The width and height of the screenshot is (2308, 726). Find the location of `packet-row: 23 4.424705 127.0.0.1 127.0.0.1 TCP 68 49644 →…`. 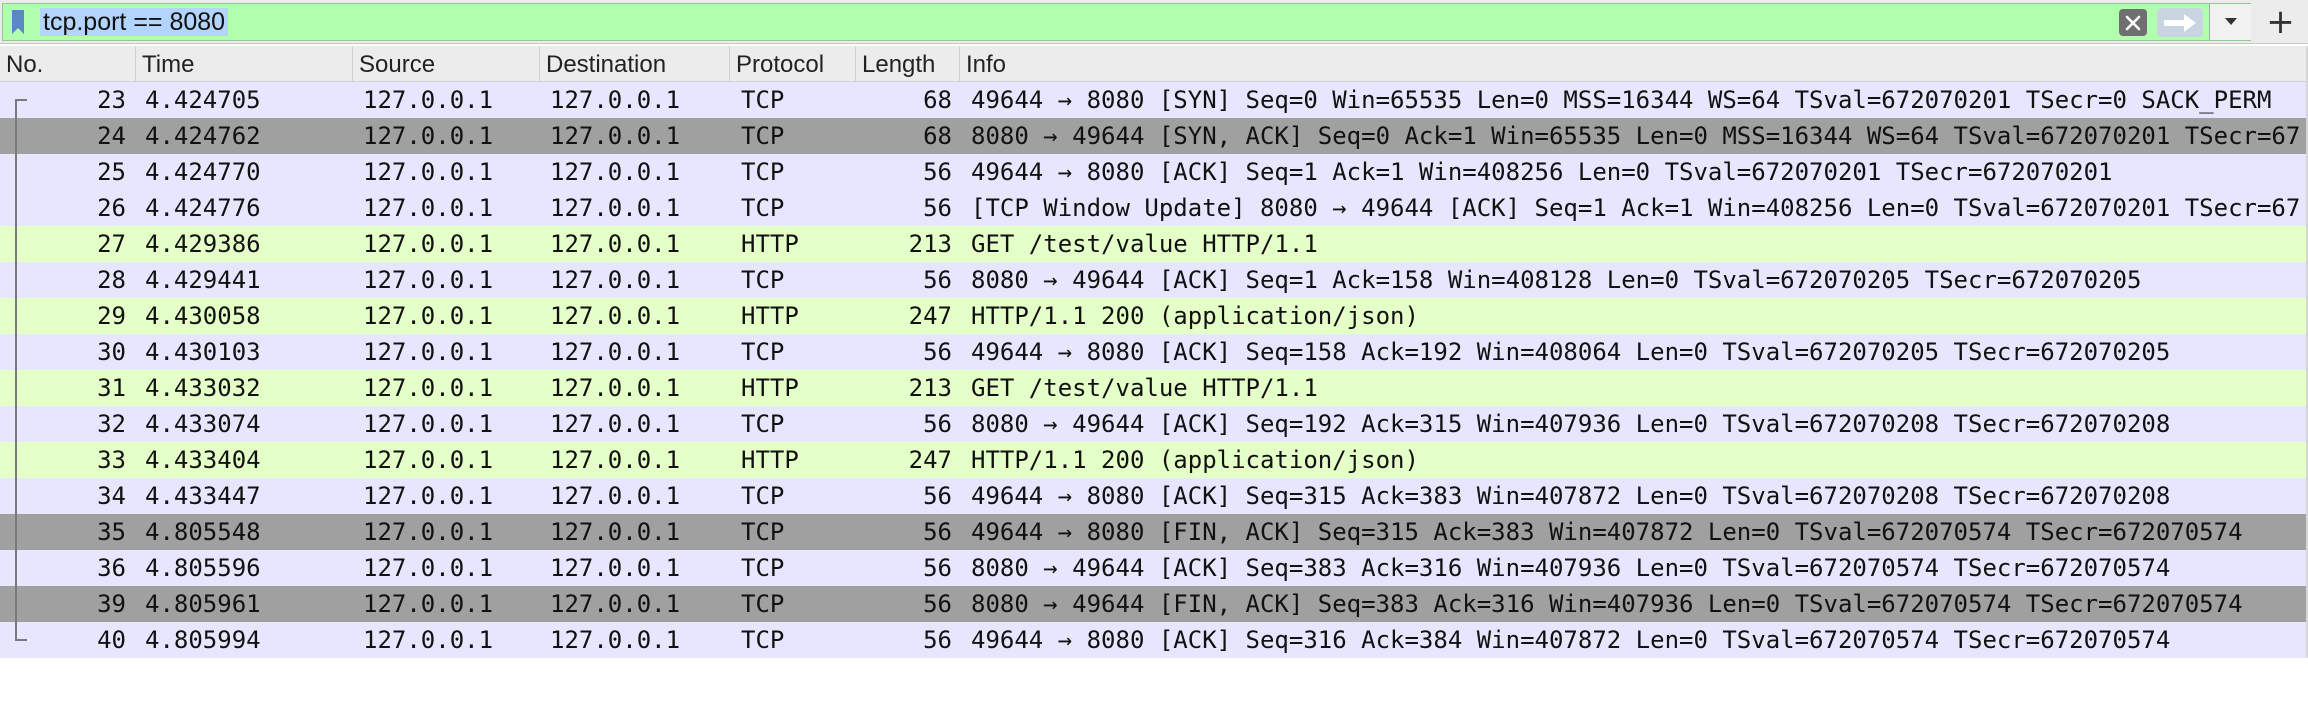

packet-row: 23 4.424705 127.0.0.1 127.0.0.1 TCP 68 49644 →… is located at coordinates (1154, 100).